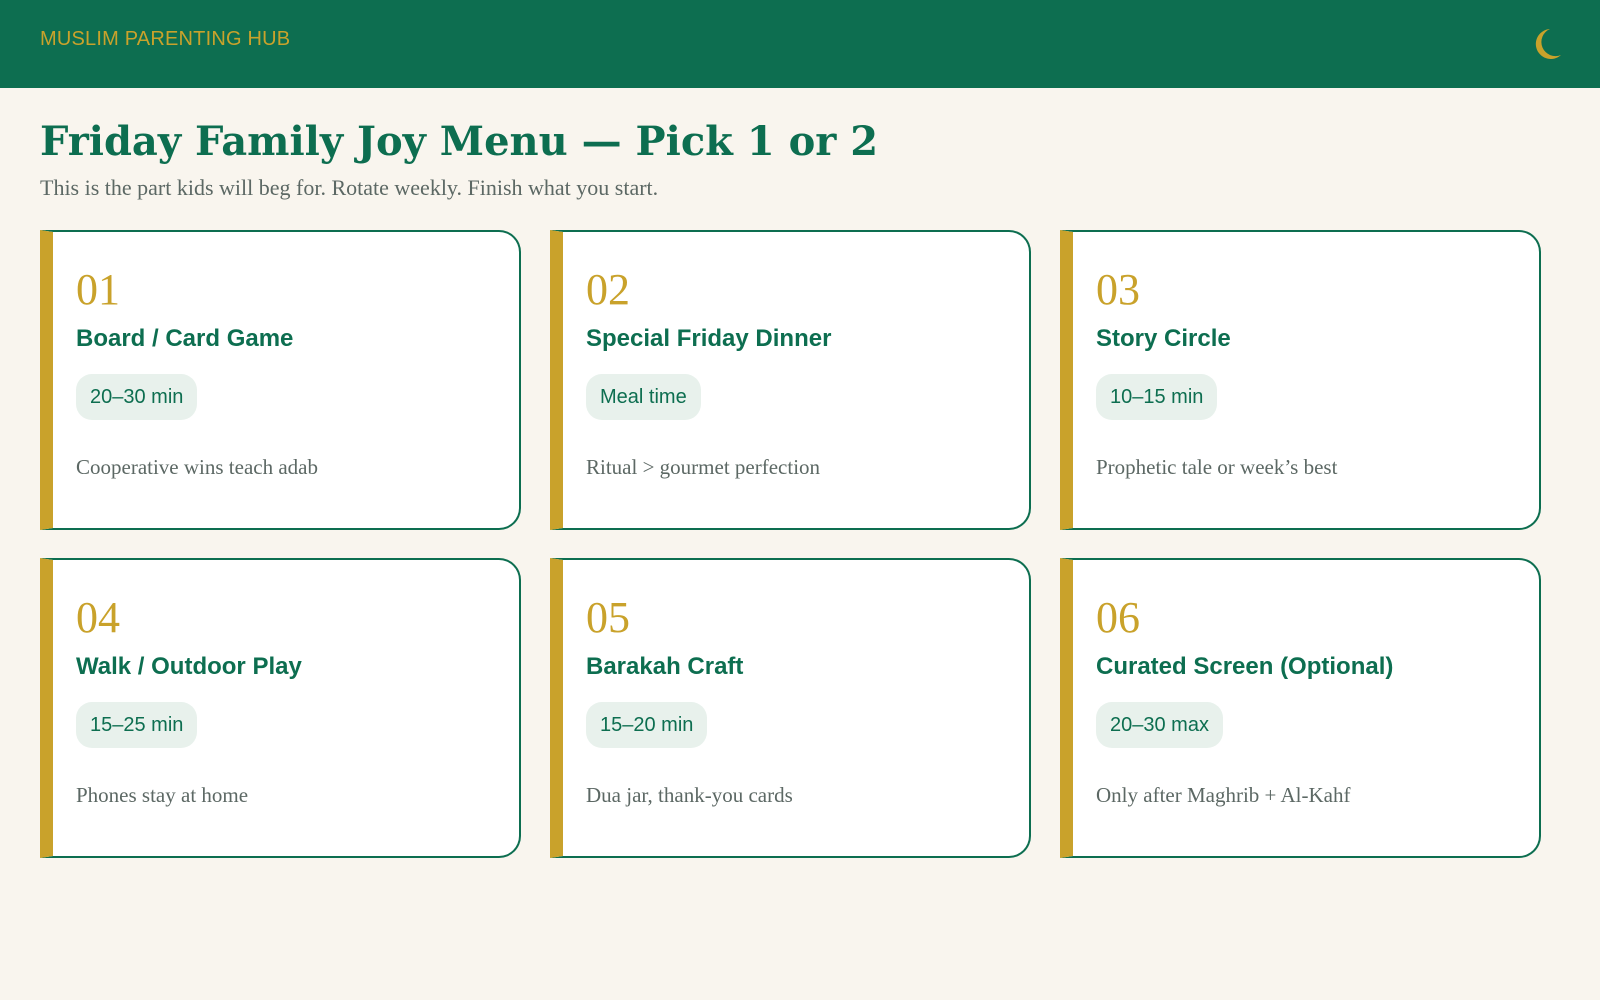  I want to click on card-description: Only after Maghrib + Al-Kahf, so click(1223, 795).